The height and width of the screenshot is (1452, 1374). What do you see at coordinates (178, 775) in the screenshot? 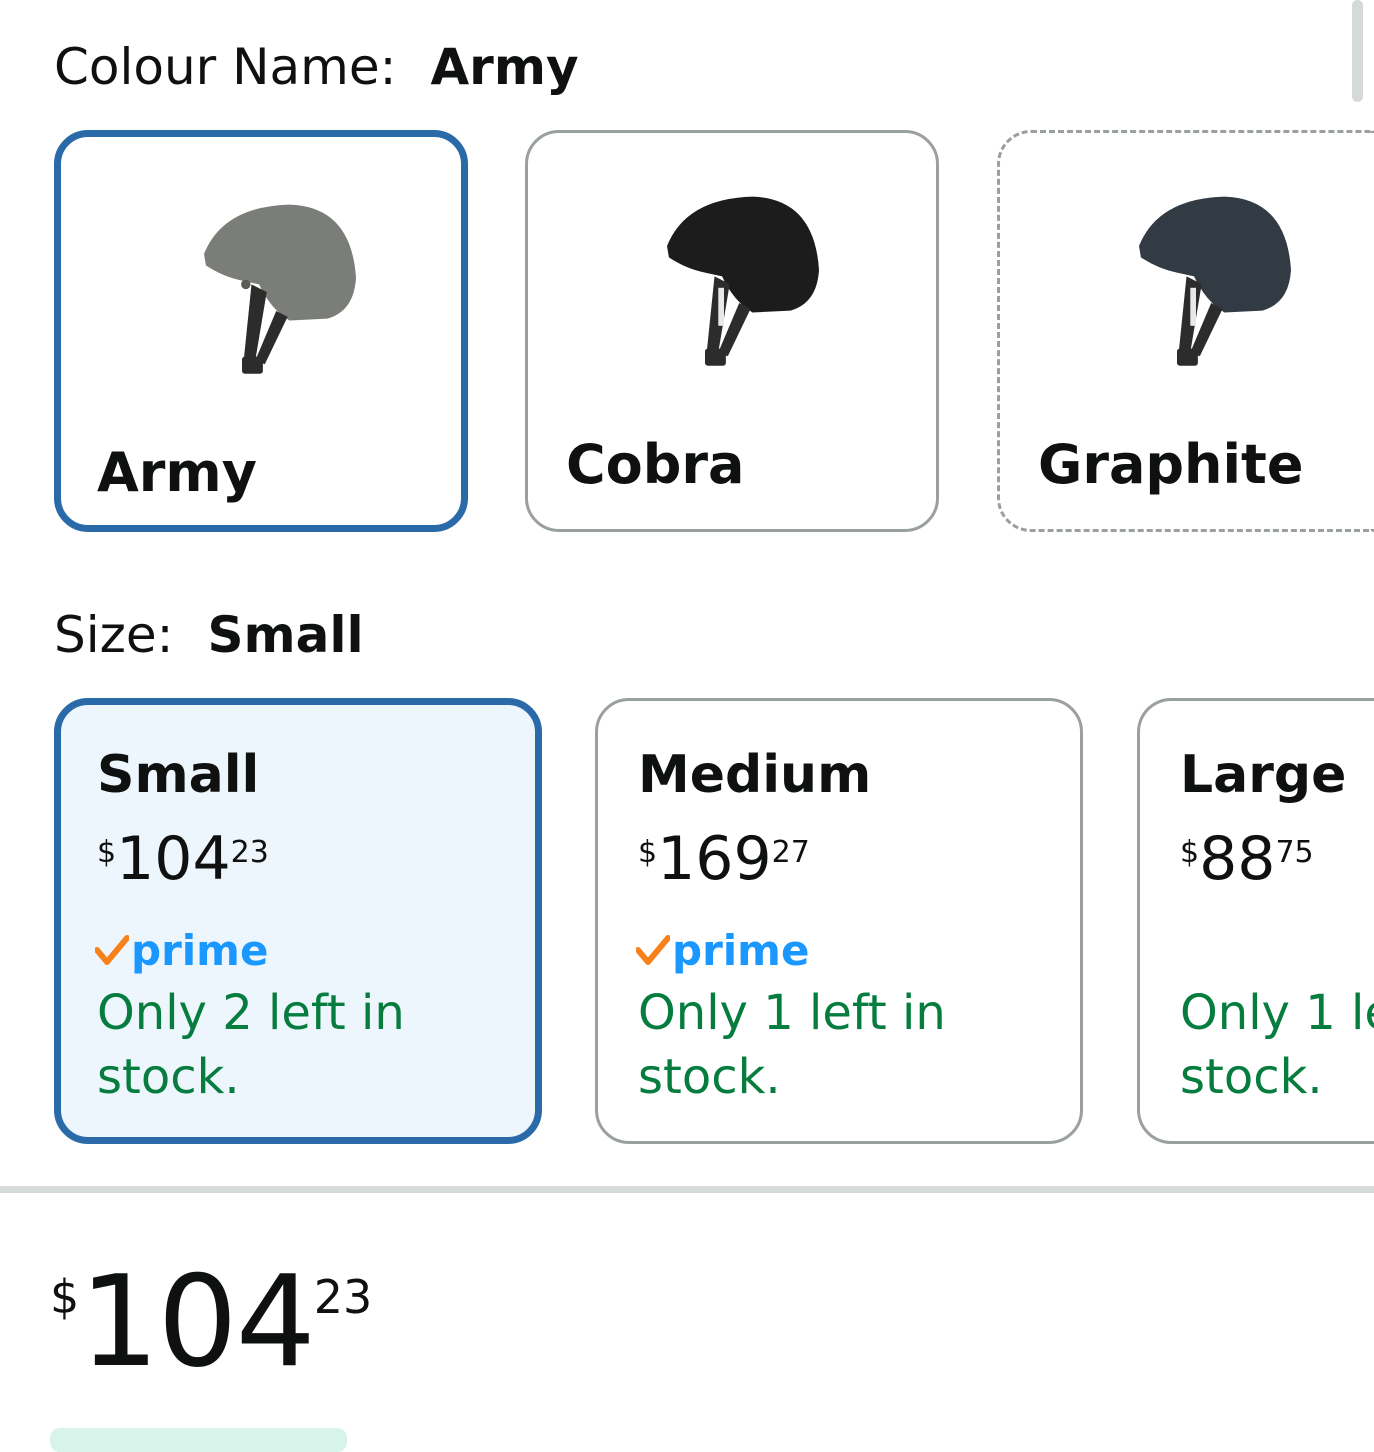
I see `size-option-title: Small` at bounding box center [178, 775].